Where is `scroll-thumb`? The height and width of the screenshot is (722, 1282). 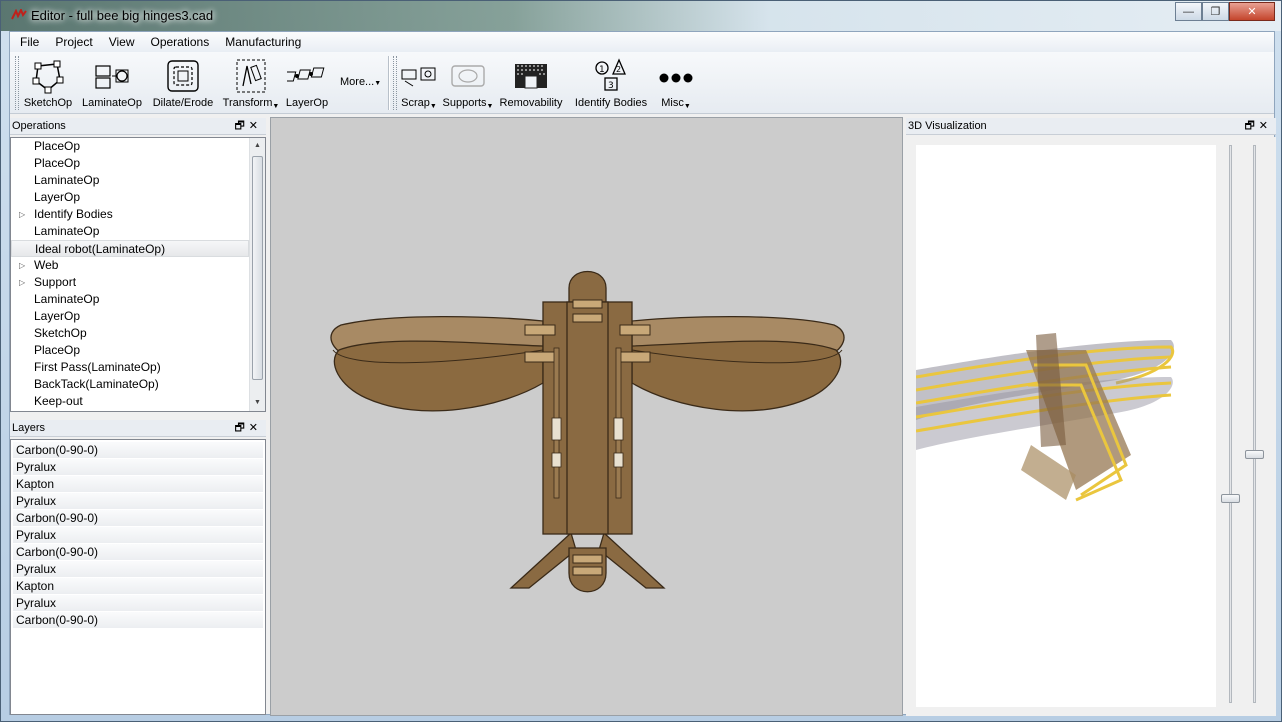 scroll-thumb is located at coordinates (257, 268).